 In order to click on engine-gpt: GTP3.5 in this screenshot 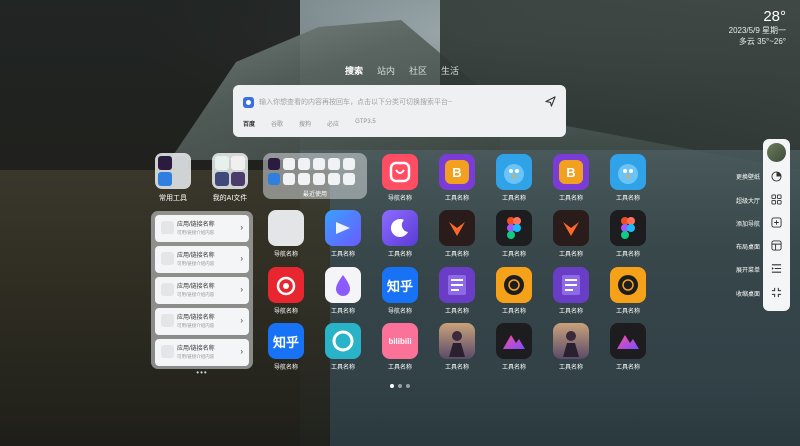, I will do `click(365, 123)`.